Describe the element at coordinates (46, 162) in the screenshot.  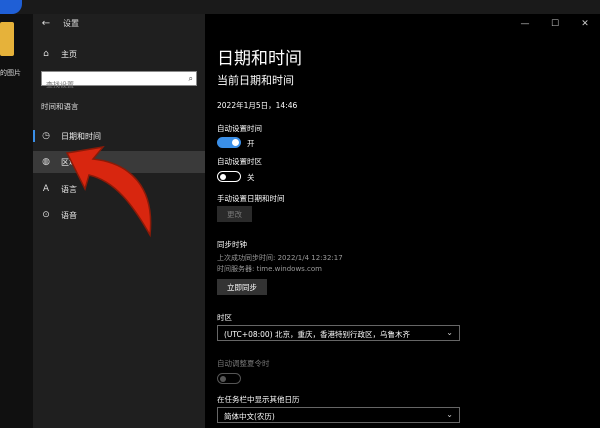
I see `globe-icon: ◍` at that location.